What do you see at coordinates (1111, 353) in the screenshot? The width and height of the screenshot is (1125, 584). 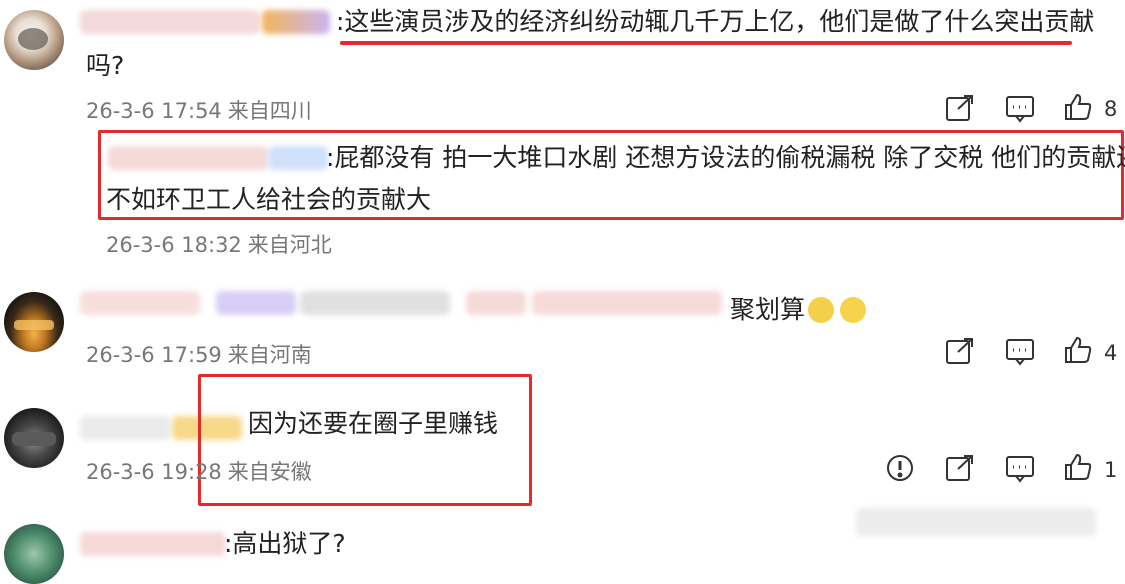 I see `like-count: 4` at bounding box center [1111, 353].